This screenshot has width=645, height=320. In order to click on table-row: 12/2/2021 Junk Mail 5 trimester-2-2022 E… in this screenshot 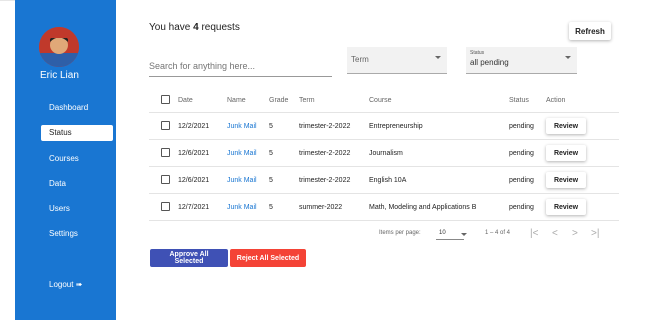, I will do `click(384, 126)`.